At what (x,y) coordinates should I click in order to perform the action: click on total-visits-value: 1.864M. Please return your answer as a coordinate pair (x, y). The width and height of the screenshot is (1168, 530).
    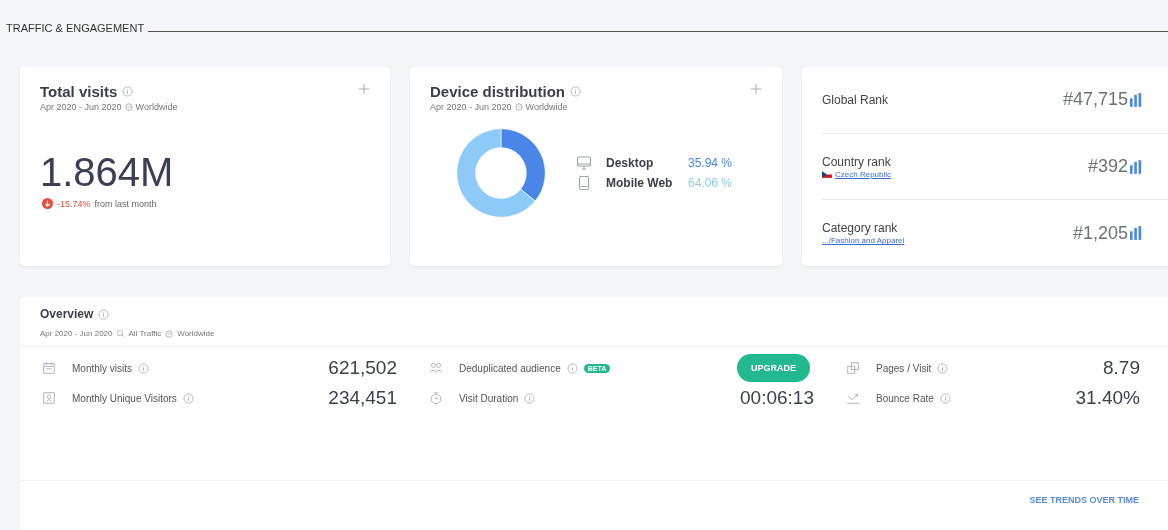
    Looking at the image, I should click on (107, 172).